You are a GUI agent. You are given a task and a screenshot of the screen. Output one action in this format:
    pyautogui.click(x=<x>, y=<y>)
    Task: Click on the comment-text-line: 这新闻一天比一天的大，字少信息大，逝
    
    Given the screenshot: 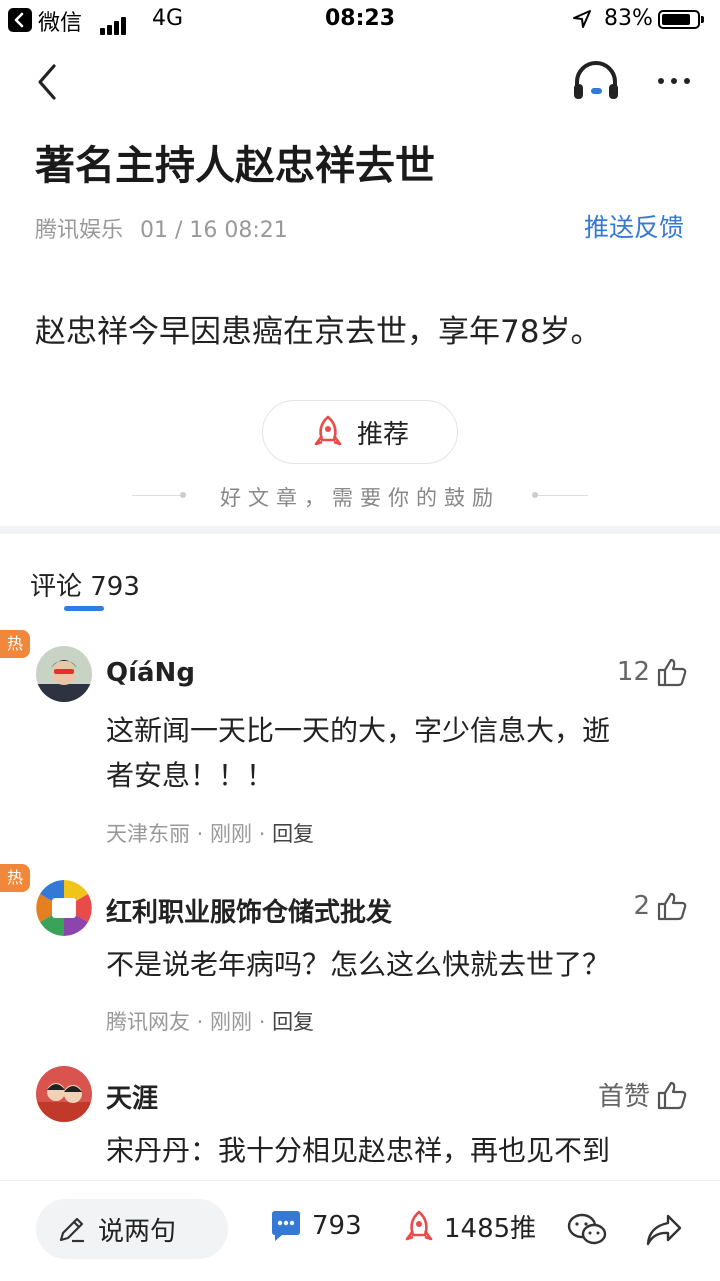 What is the action you would take?
    pyautogui.click(x=358, y=730)
    